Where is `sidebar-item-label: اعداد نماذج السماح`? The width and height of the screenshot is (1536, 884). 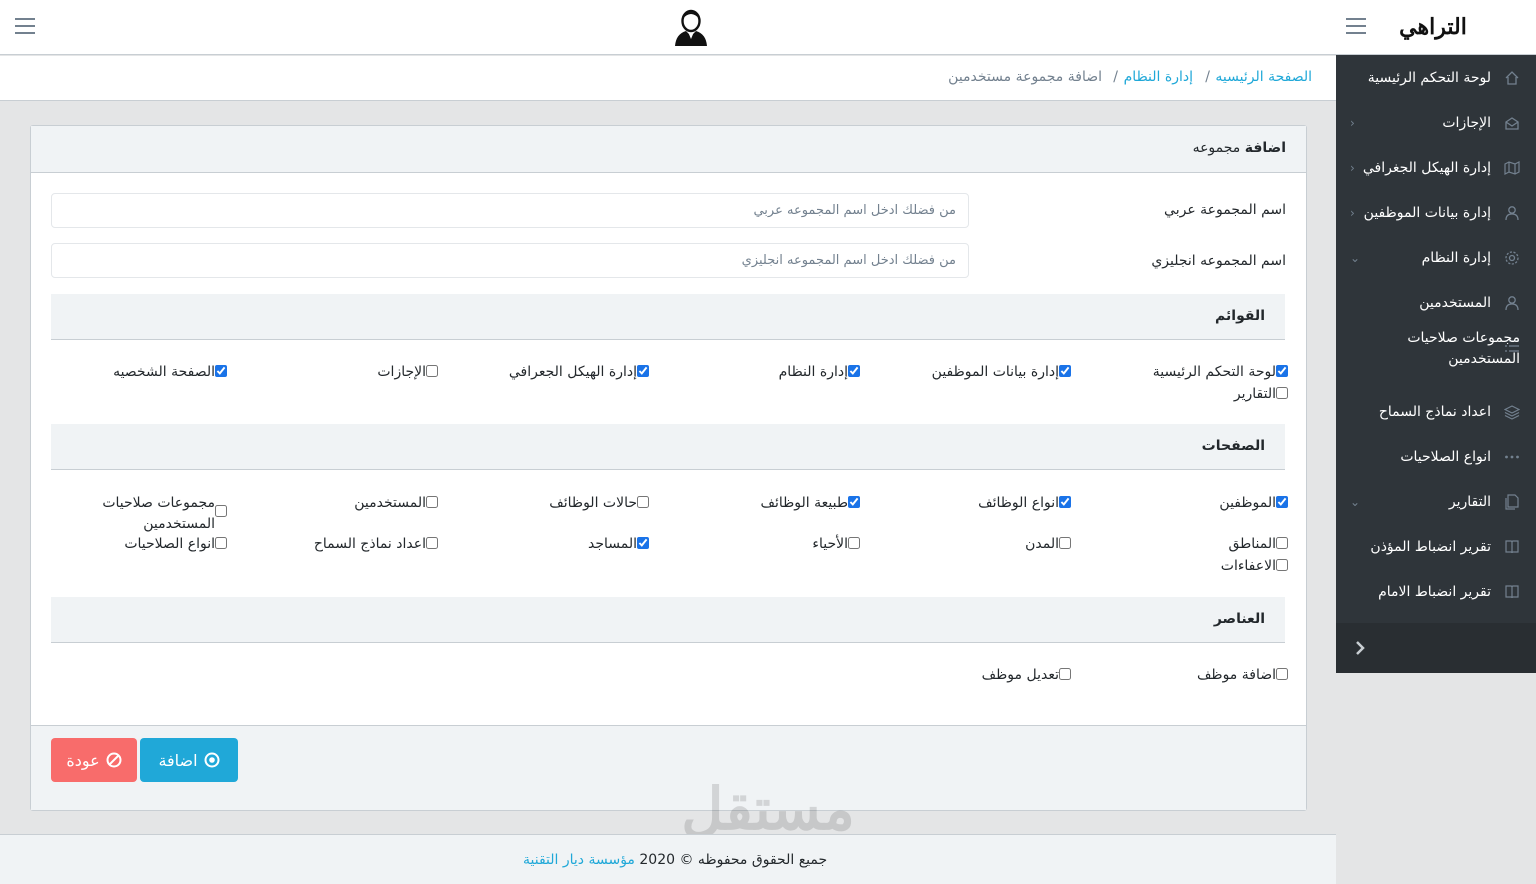
sidebar-item-label: اعداد نماذج السماح is located at coordinates (1434, 411).